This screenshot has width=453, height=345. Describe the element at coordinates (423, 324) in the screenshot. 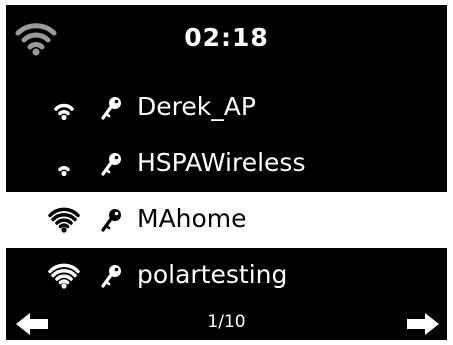

I see `arrow-right-icon` at that location.